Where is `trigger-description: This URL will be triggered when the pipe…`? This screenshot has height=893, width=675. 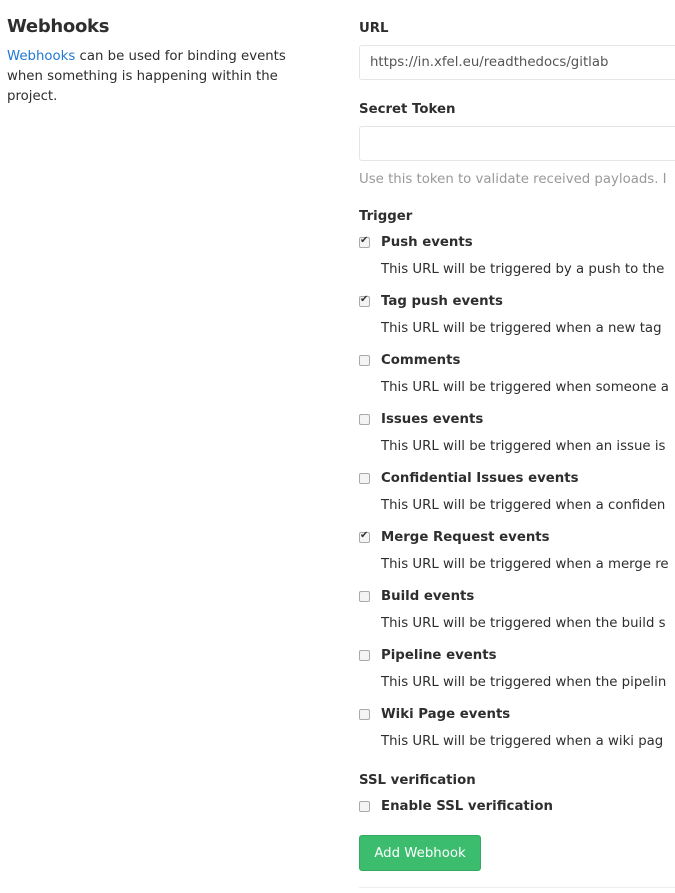 trigger-description: This URL will be triggered when the pipe… is located at coordinates (524, 682).